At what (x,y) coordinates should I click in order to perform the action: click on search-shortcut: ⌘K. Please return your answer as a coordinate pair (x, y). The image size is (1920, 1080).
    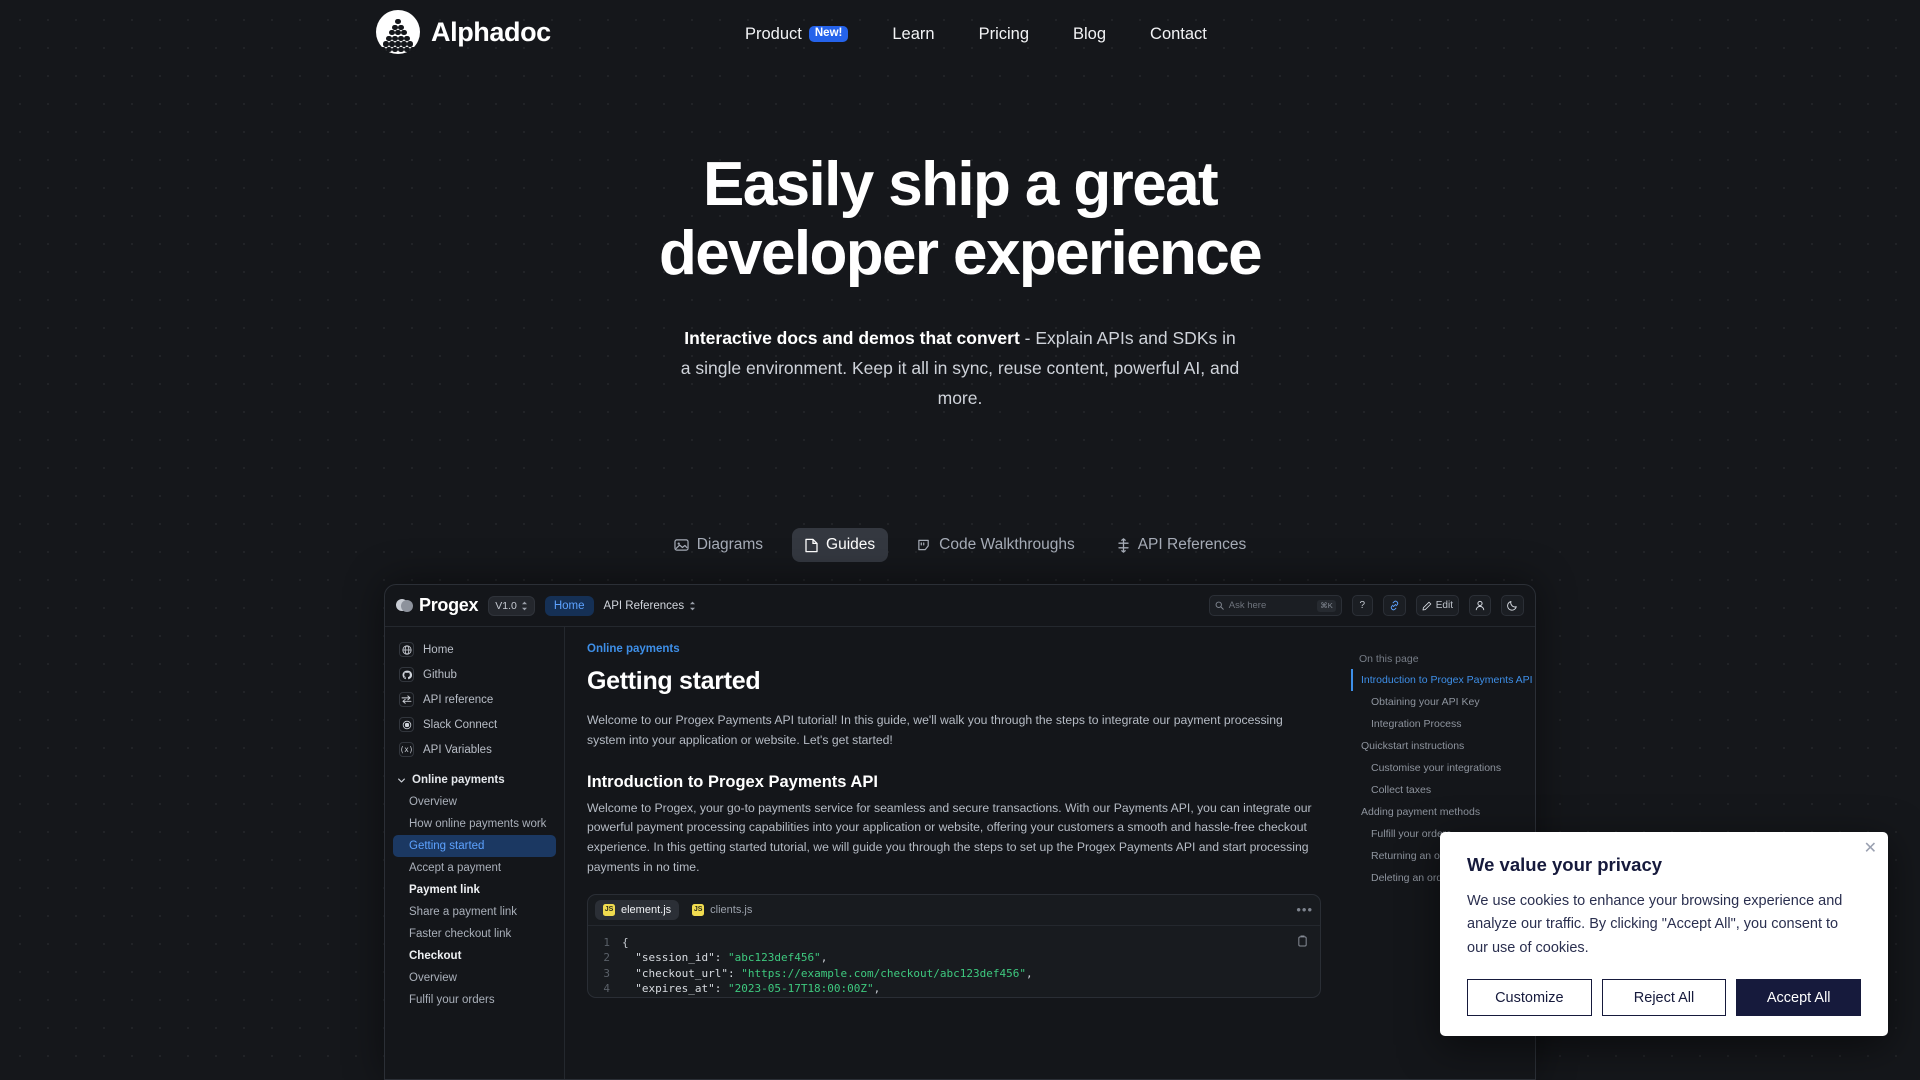
    Looking at the image, I should click on (1326, 605).